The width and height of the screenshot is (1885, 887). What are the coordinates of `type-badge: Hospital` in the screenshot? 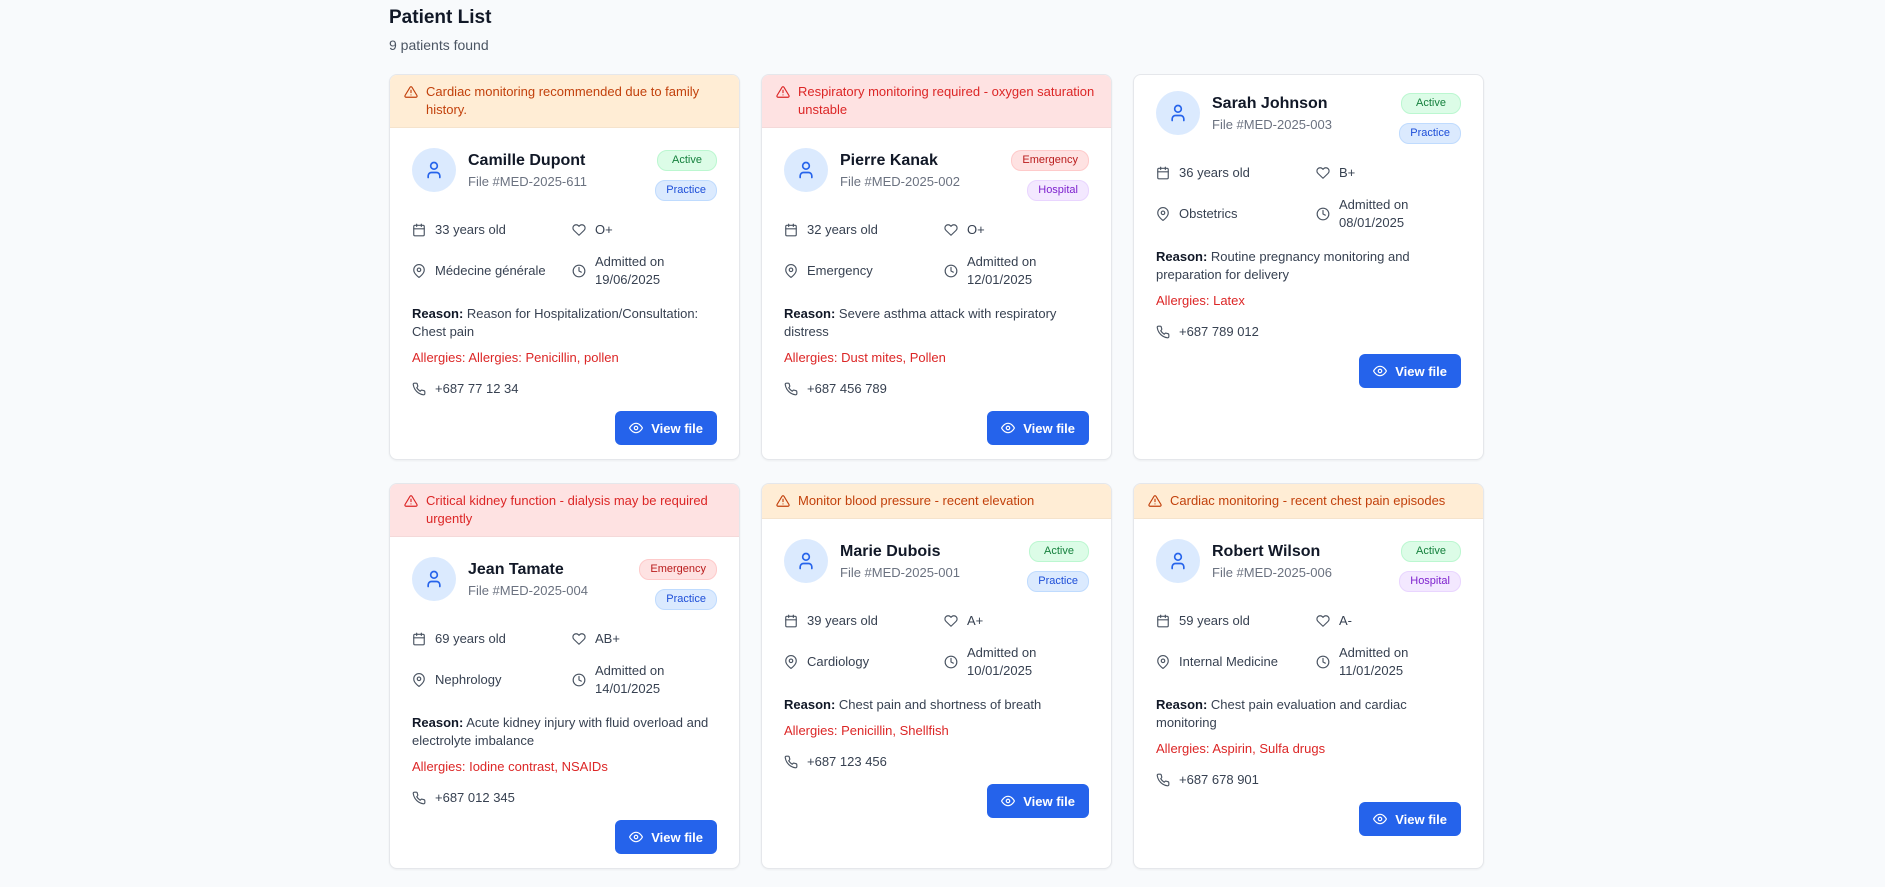 It's located at (1058, 190).